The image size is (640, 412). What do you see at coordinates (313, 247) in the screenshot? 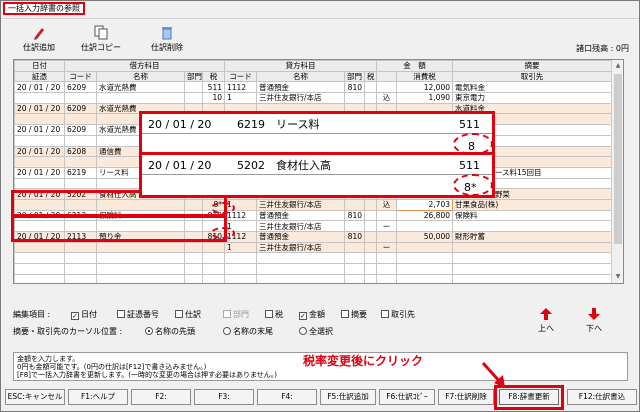
I see `table-row: 1 三井住友銀行/本店 ー` at bounding box center [313, 247].